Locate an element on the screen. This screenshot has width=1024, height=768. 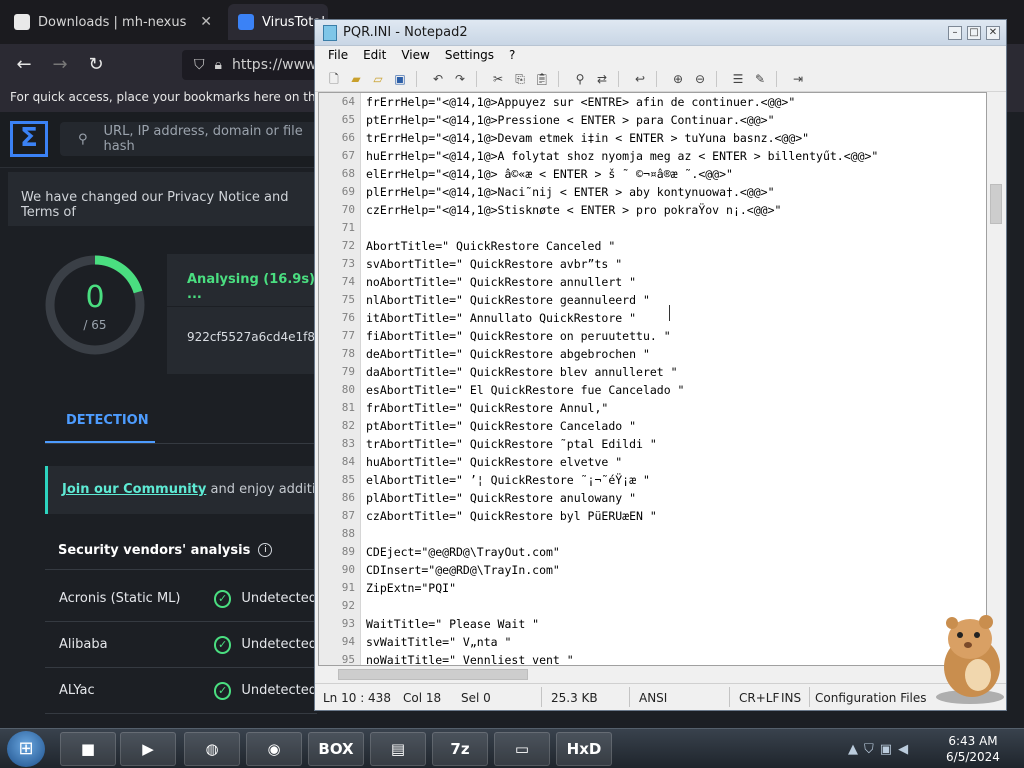
start-button: ⊞ is located at coordinates (26, 749).